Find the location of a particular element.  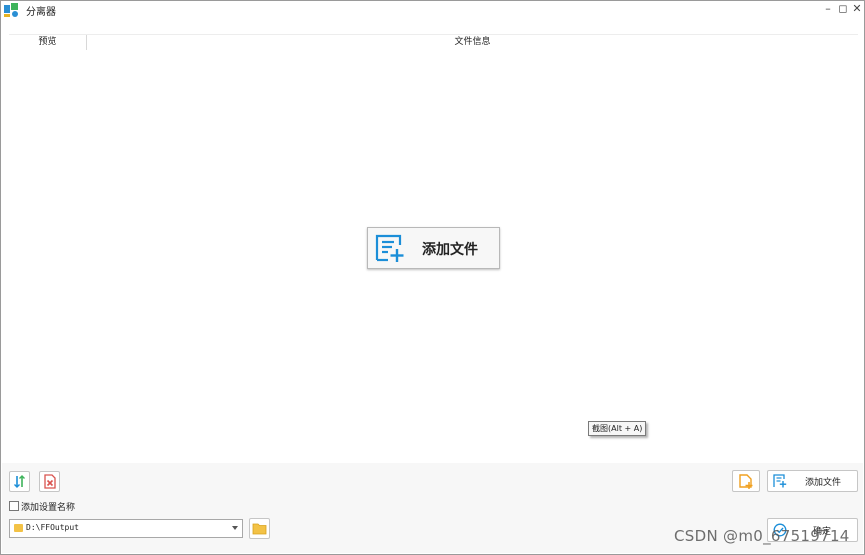

folder-icon is located at coordinates (18, 528).